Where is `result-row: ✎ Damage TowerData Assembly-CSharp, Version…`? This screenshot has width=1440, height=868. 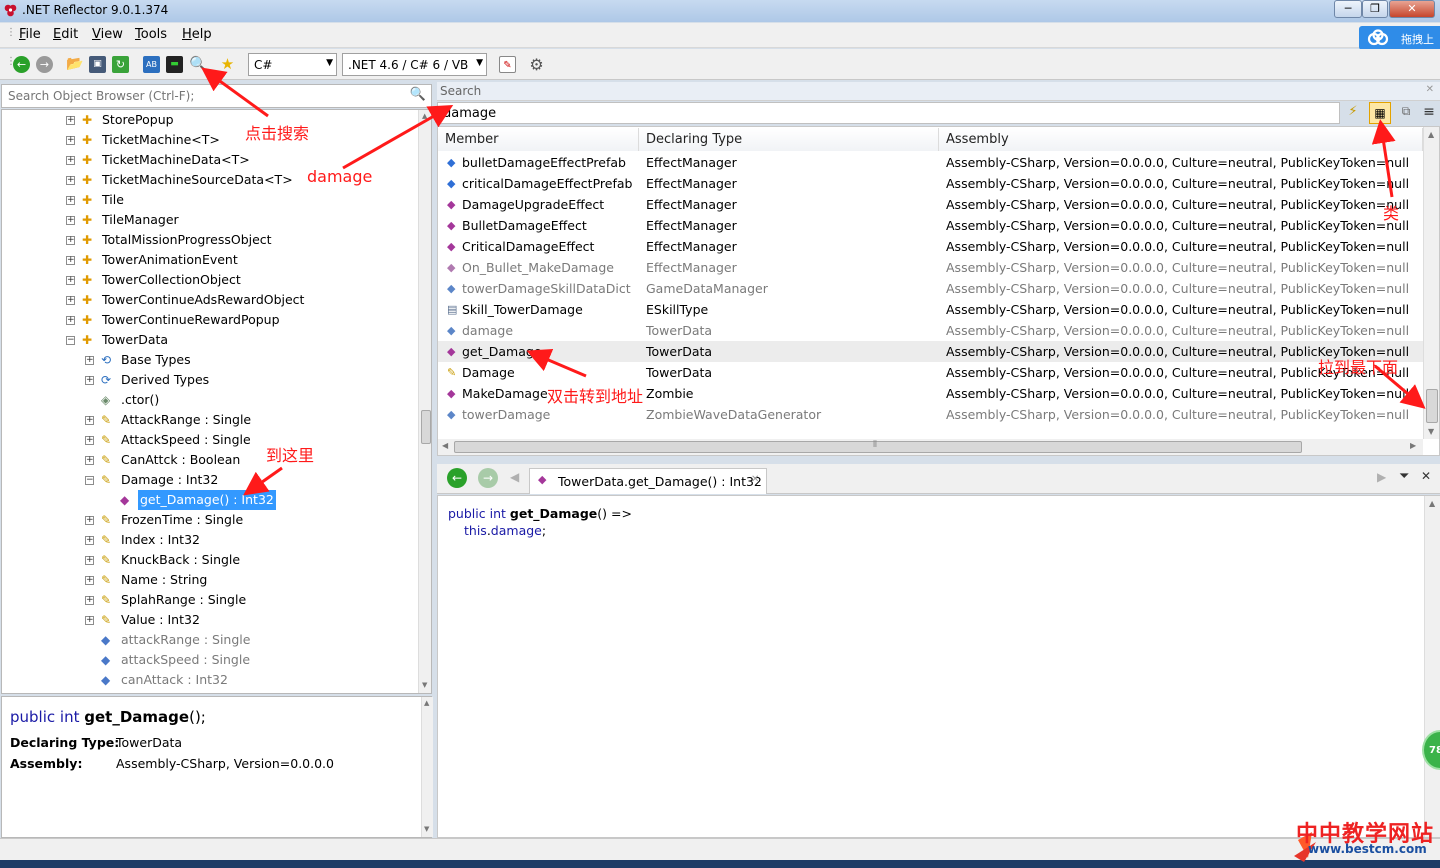 result-row: ✎ Damage TowerData Assembly-CSharp, Version… is located at coordinates (930, 372).